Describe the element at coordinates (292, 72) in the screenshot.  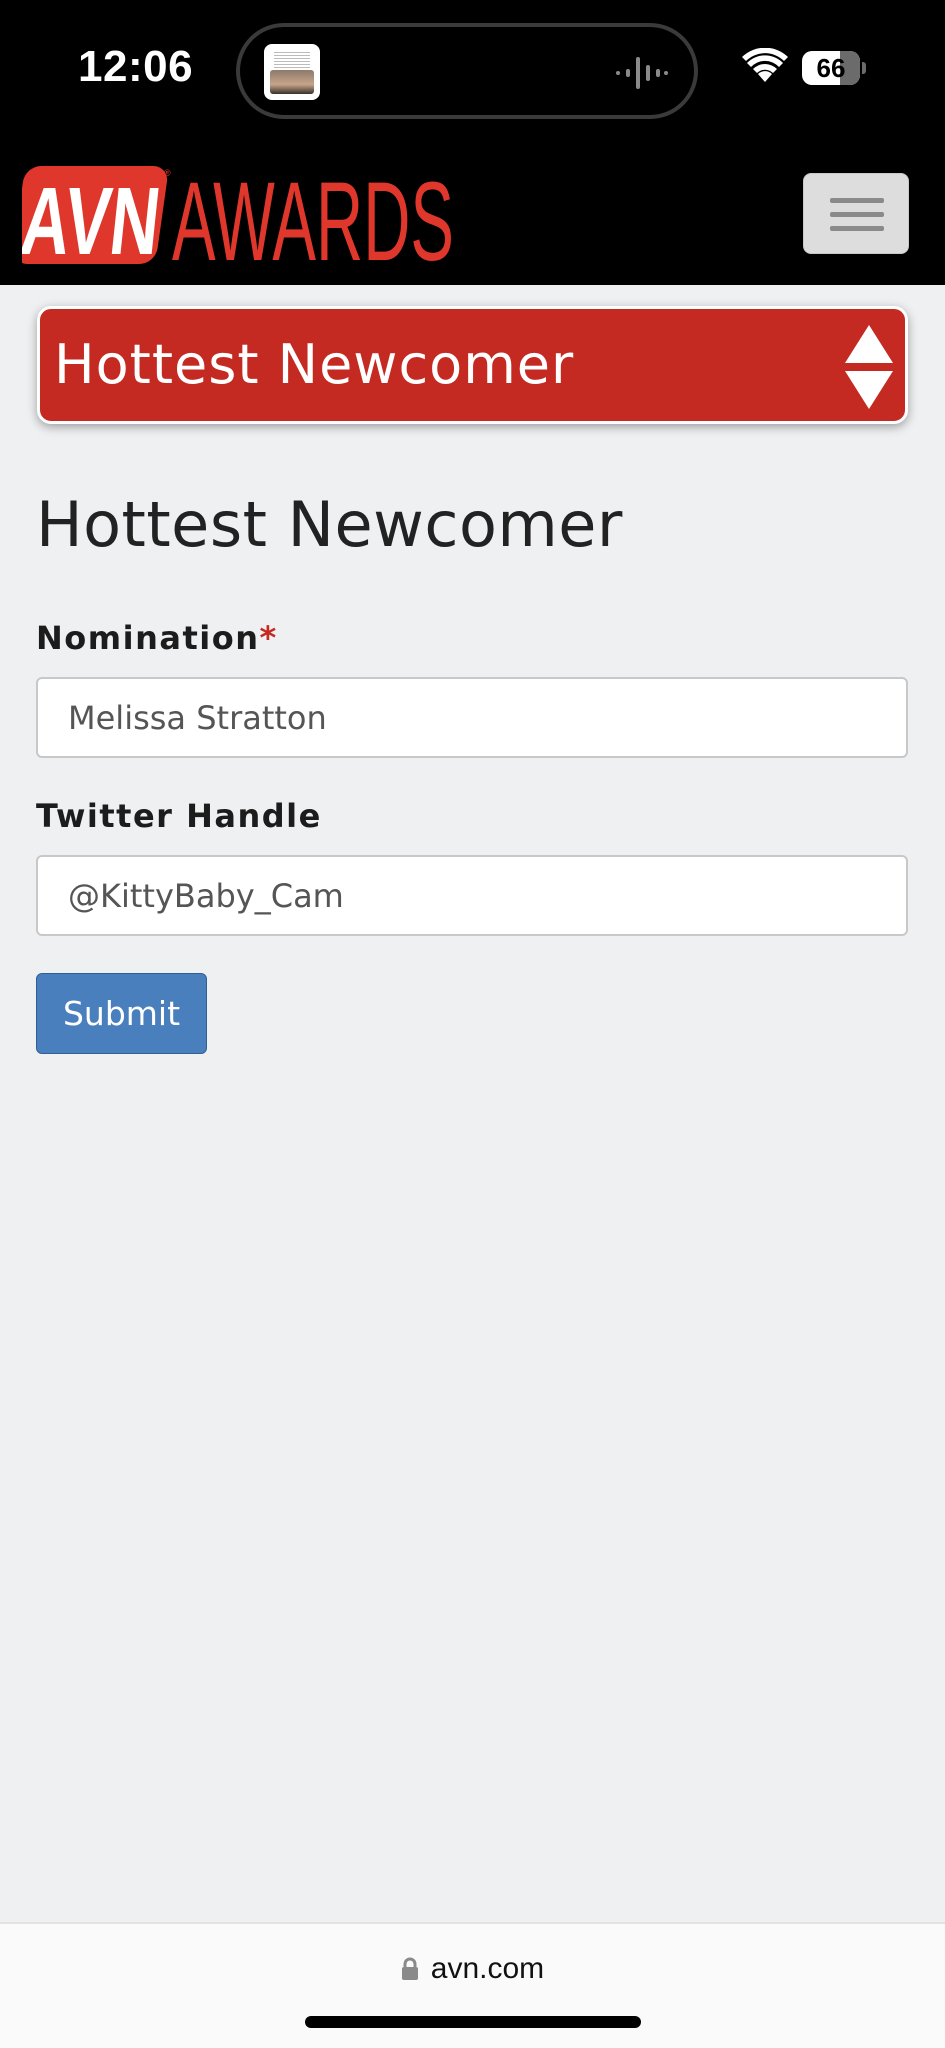
I see `live-activity-thumbnail` at that location.